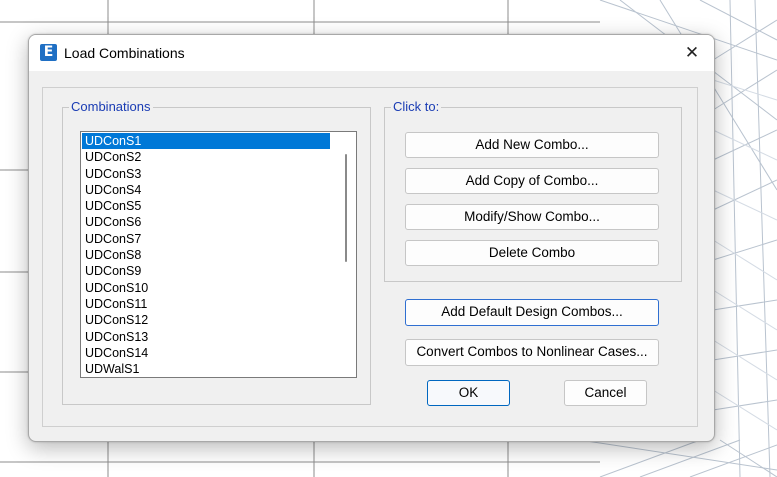  I want to click on etabs-app-icon: E, so click(48, 52).